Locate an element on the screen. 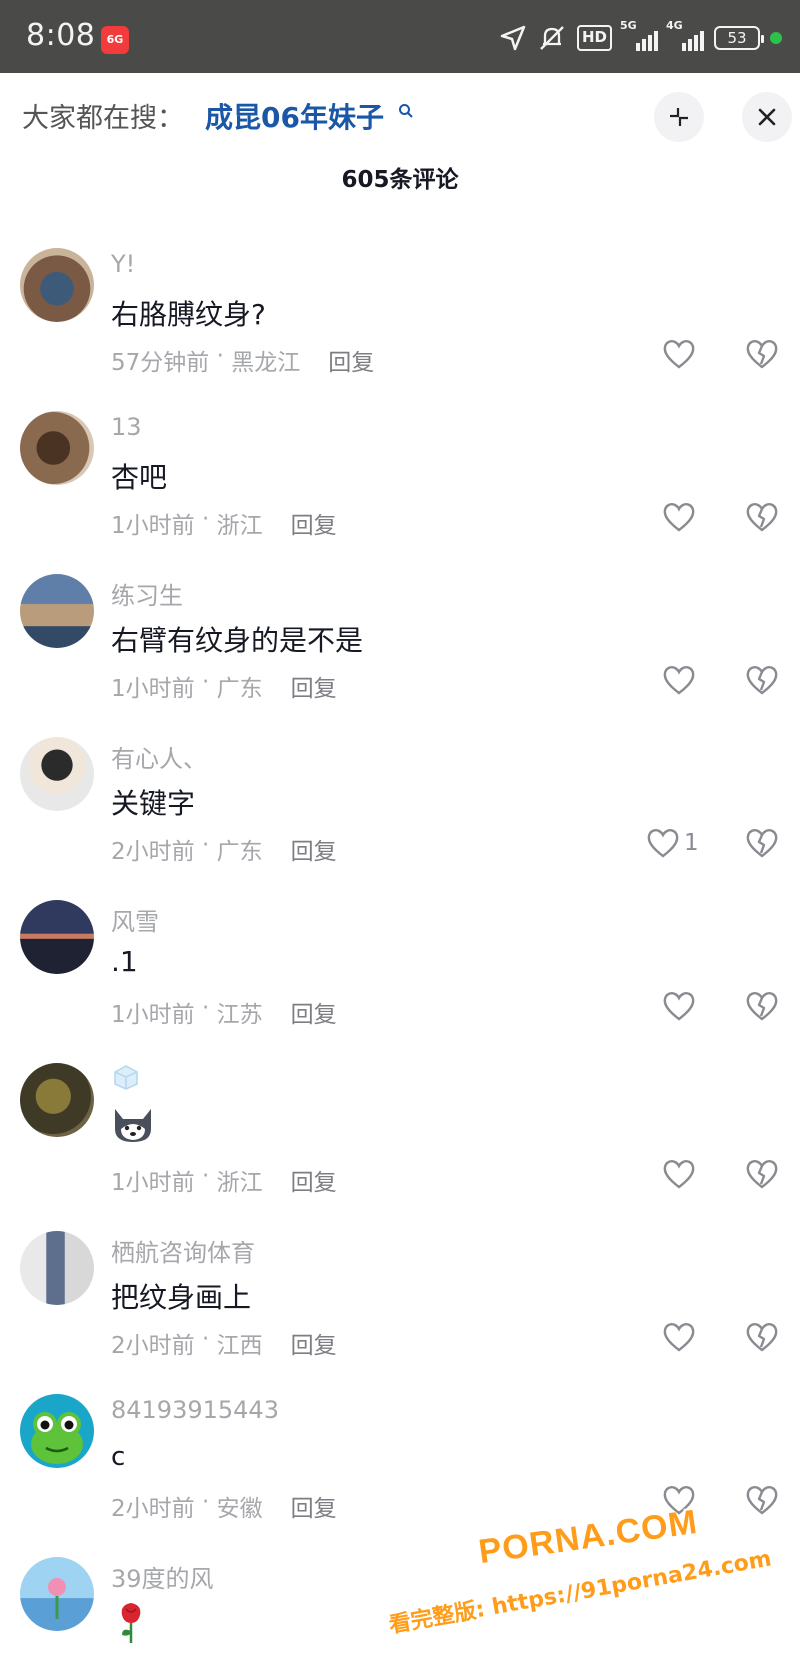 The width and height of the screenshot is (800, 1659). like-button: 1 is located at coordinates (672, 843).